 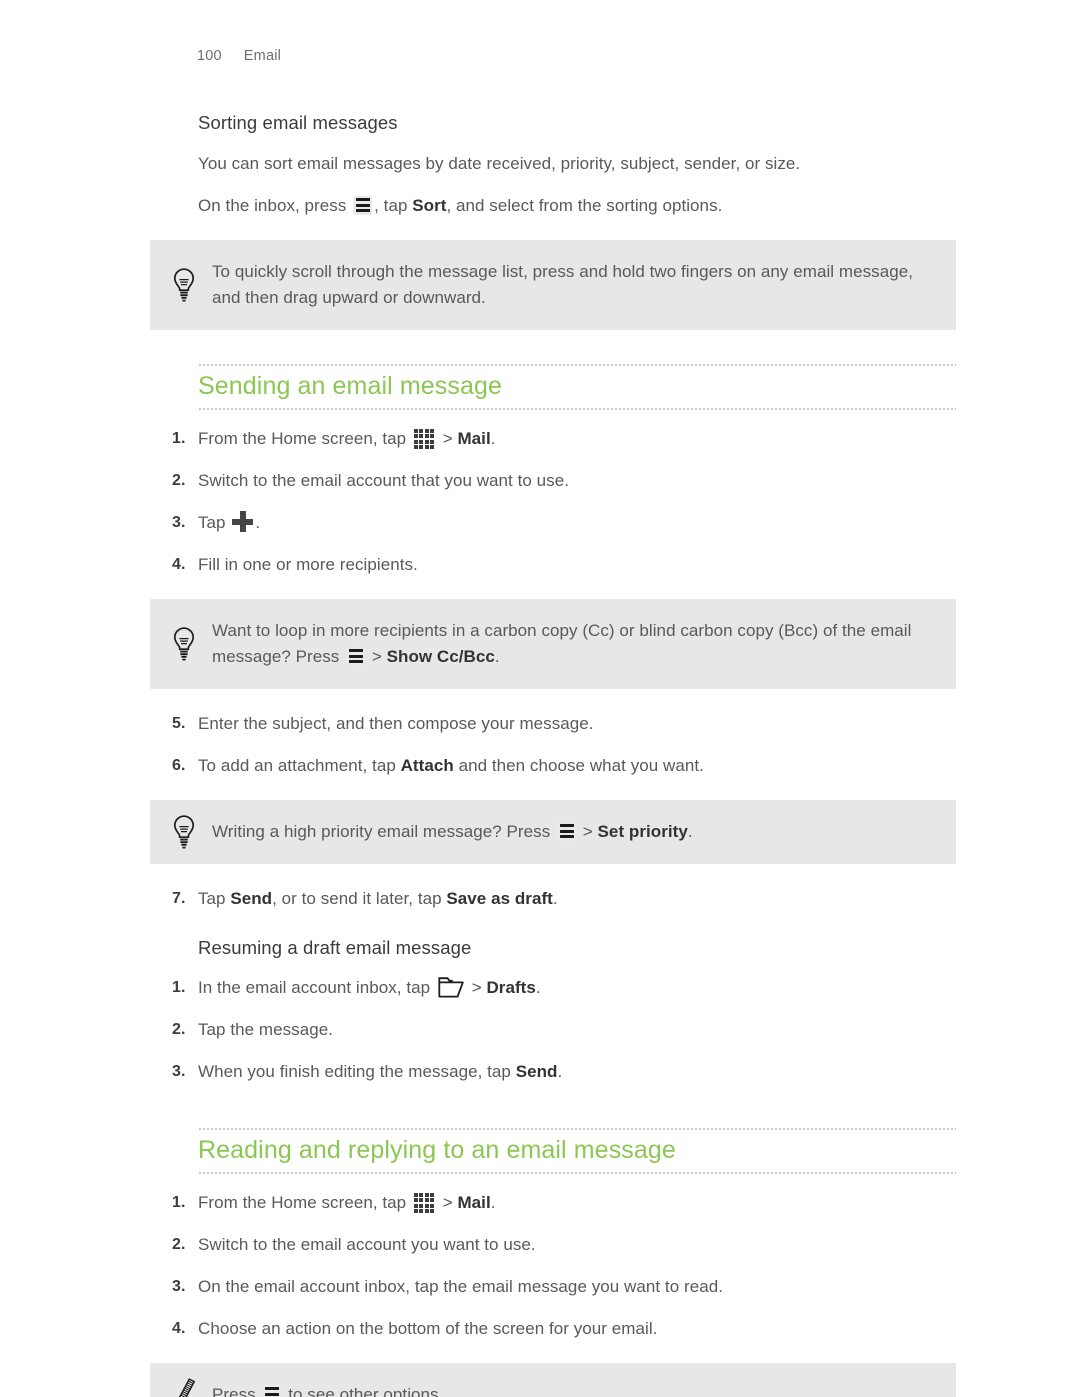 What do you see at coordinates (239, 56) in the screenshot?
I see `running-header: 100 Email` at bounding box center [239, 56].